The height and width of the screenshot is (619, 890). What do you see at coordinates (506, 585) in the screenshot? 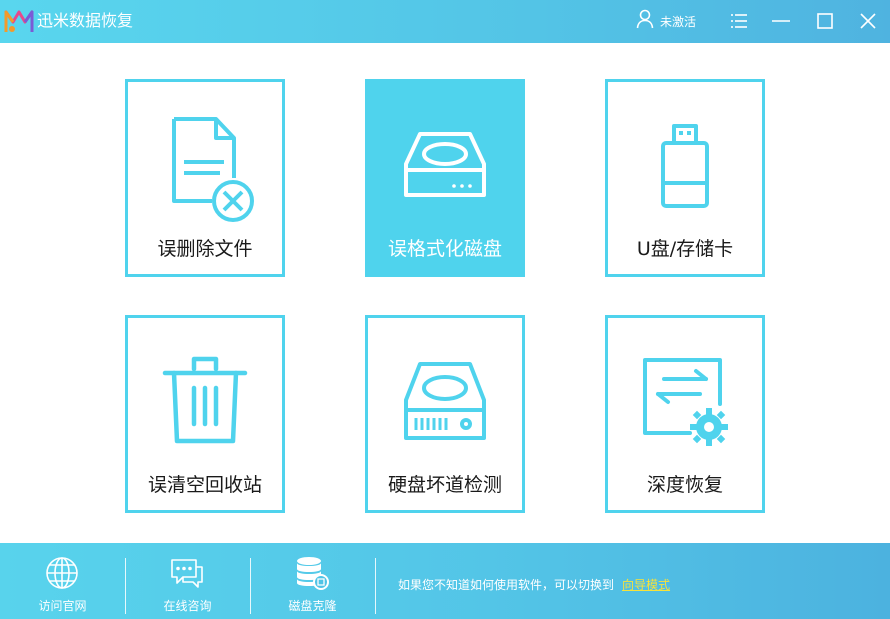
I see `hint-text: 如果您不知道如何使用软件，可以切换到` at bounding box center [506, 585].